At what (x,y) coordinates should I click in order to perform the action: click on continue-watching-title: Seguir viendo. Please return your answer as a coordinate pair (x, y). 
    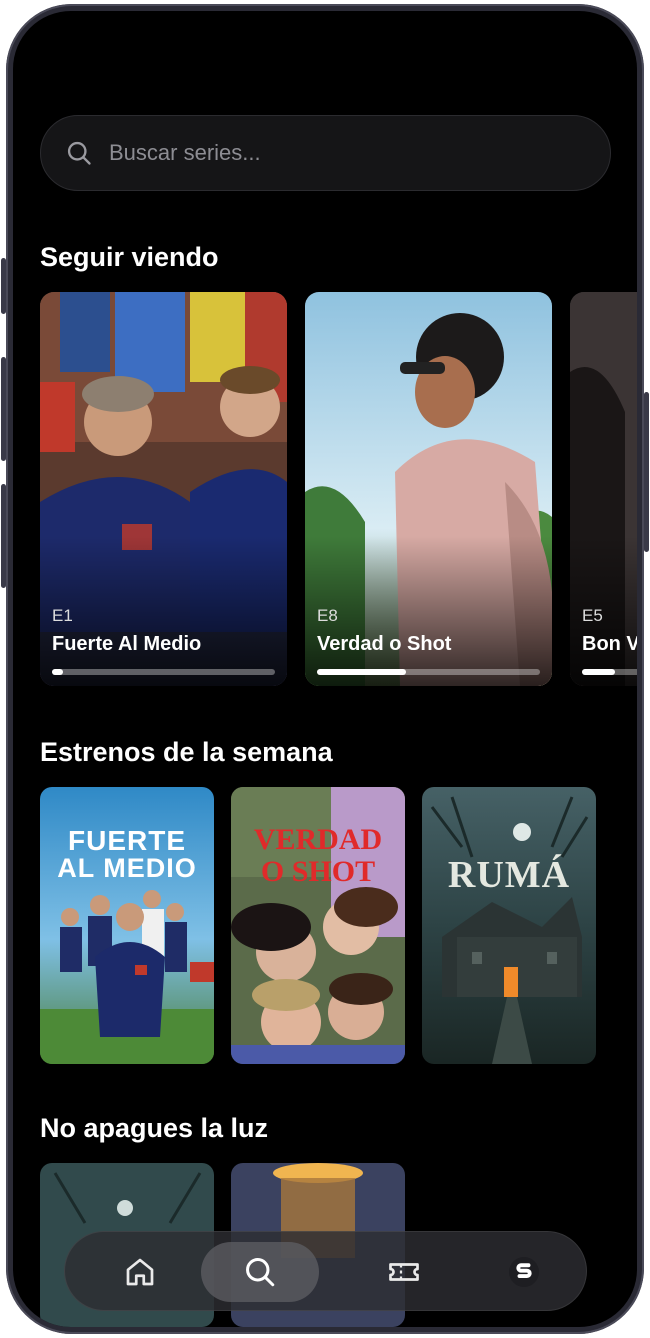
    Looking at the image, I should click on (129, 257).